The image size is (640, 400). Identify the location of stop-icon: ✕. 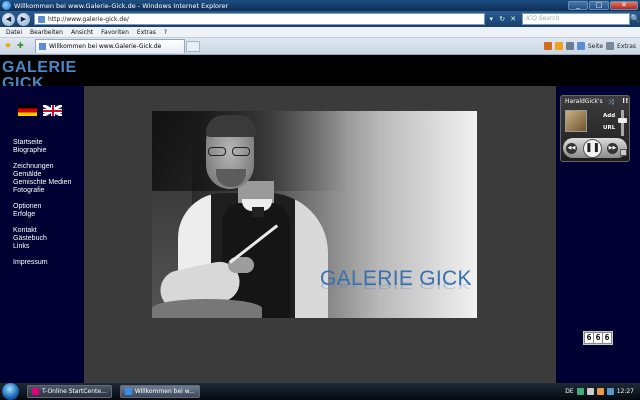
(513, 19).